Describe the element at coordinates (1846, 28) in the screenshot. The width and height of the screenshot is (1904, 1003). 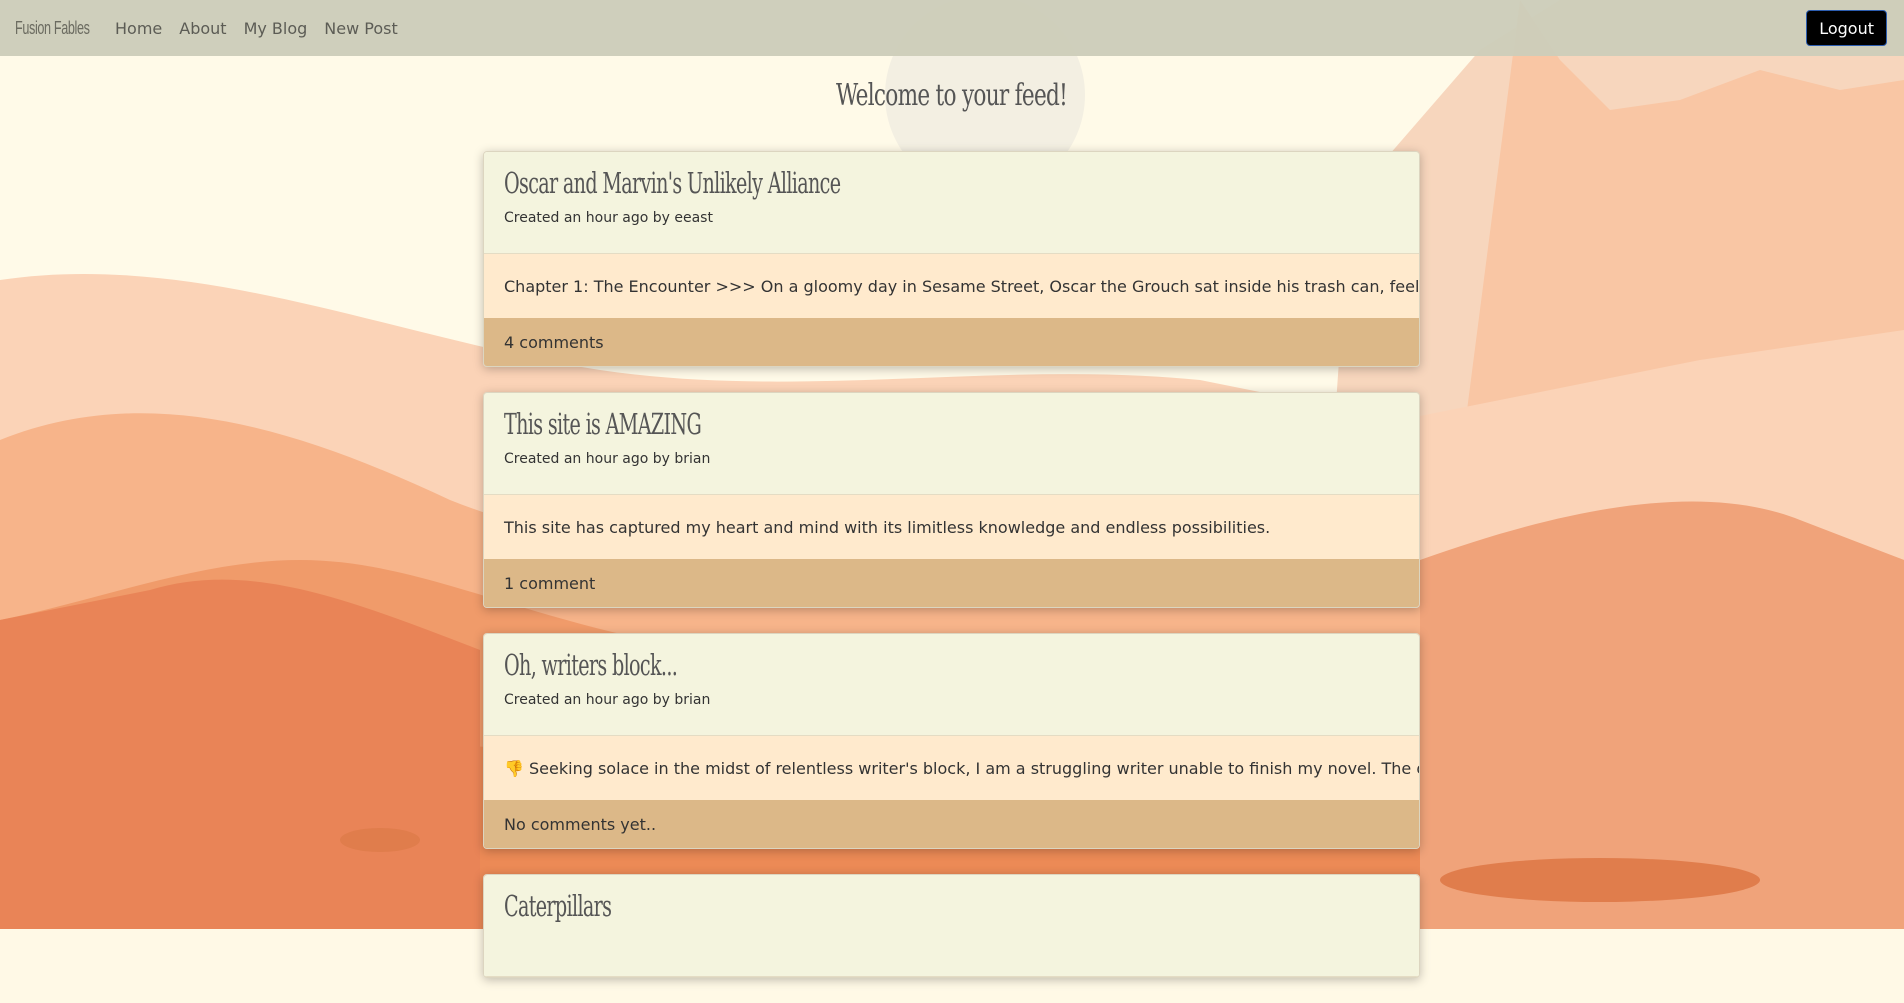
I see `logout-button: Logout` at that location.